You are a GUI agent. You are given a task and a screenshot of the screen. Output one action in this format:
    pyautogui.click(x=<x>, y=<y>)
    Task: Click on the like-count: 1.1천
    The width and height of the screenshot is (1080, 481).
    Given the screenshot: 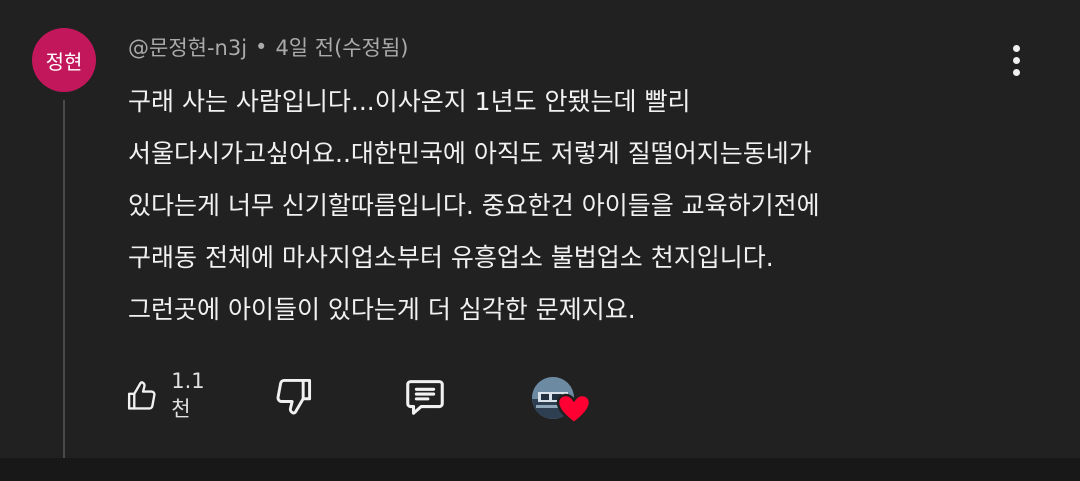 What is the action you would take?
    pyautogui.click(x=188, y=395)
    